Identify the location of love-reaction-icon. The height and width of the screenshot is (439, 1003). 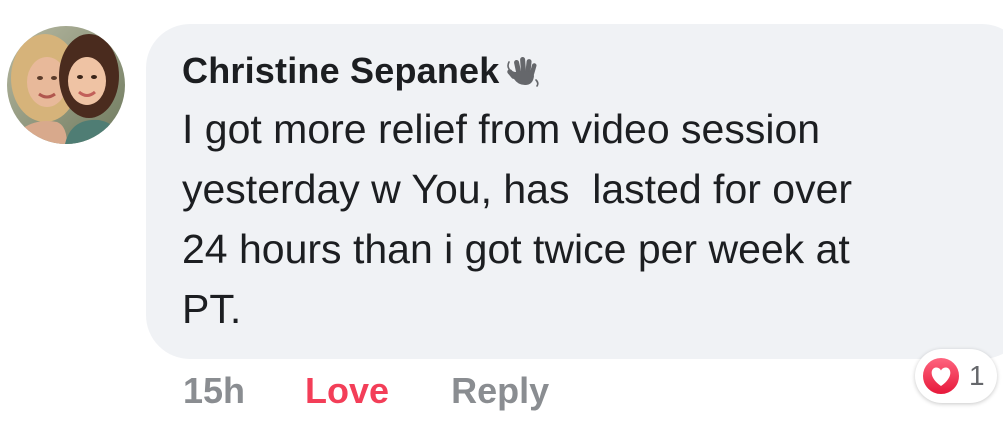
(938, 376).